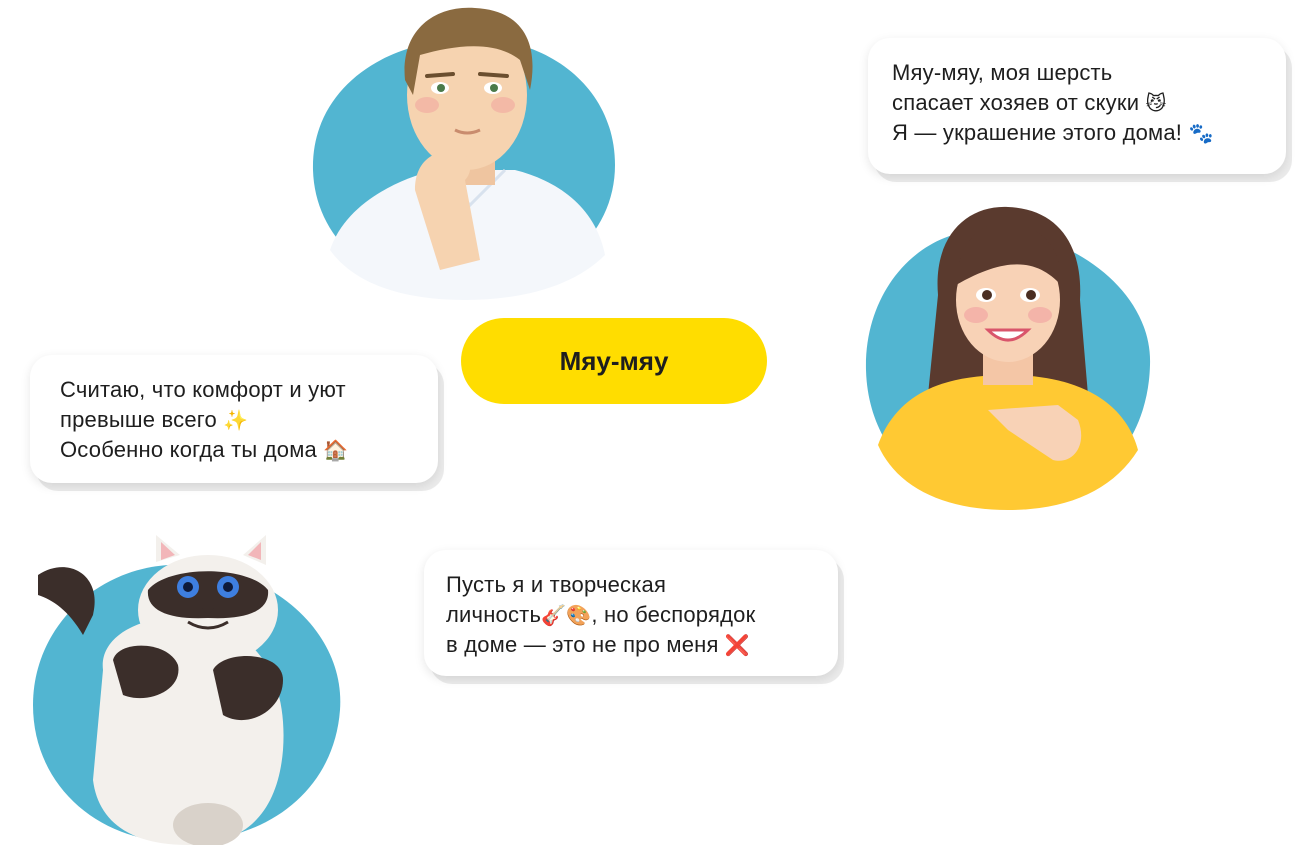  I want to click on meow-button: Мяу-мяу, so click(614, 361).